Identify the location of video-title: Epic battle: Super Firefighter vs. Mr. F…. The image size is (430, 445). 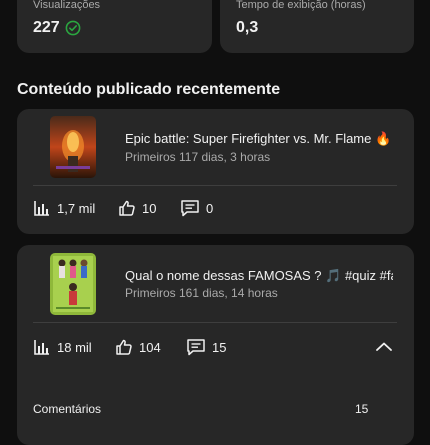
(259, 139).